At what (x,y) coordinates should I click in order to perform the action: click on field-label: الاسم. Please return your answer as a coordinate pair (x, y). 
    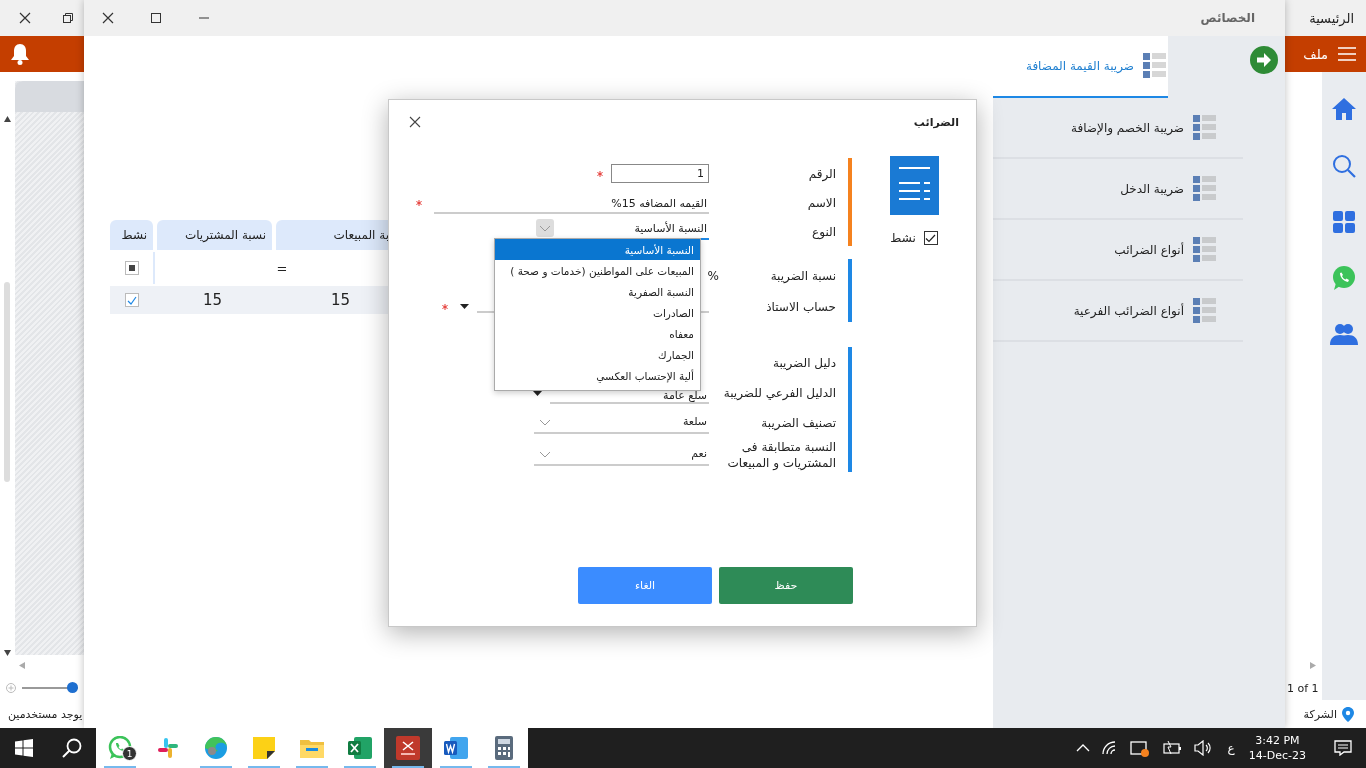
    Looking at the image, I should click on (821, 202).